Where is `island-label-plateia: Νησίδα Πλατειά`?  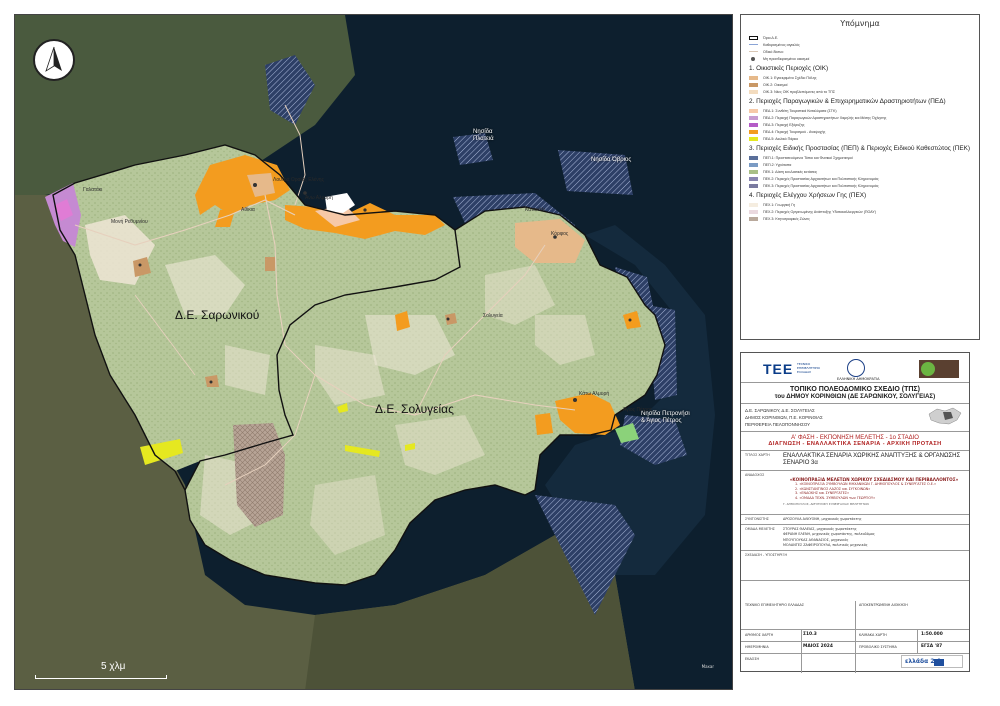 island-label-plateia: Νησίδα Πλατειά is located at coordinates (483, 135).